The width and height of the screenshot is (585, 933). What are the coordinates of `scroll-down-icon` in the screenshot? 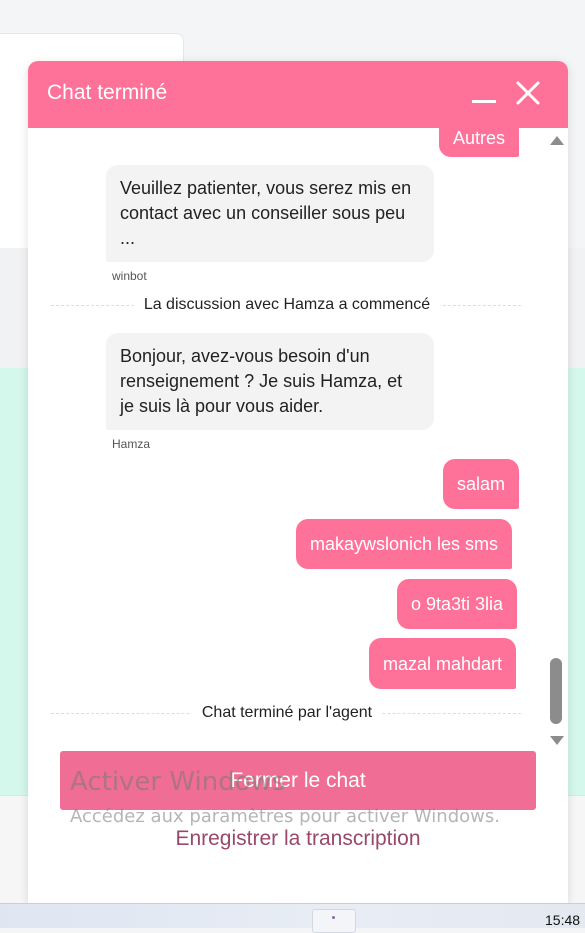 It's located at (557, 740).